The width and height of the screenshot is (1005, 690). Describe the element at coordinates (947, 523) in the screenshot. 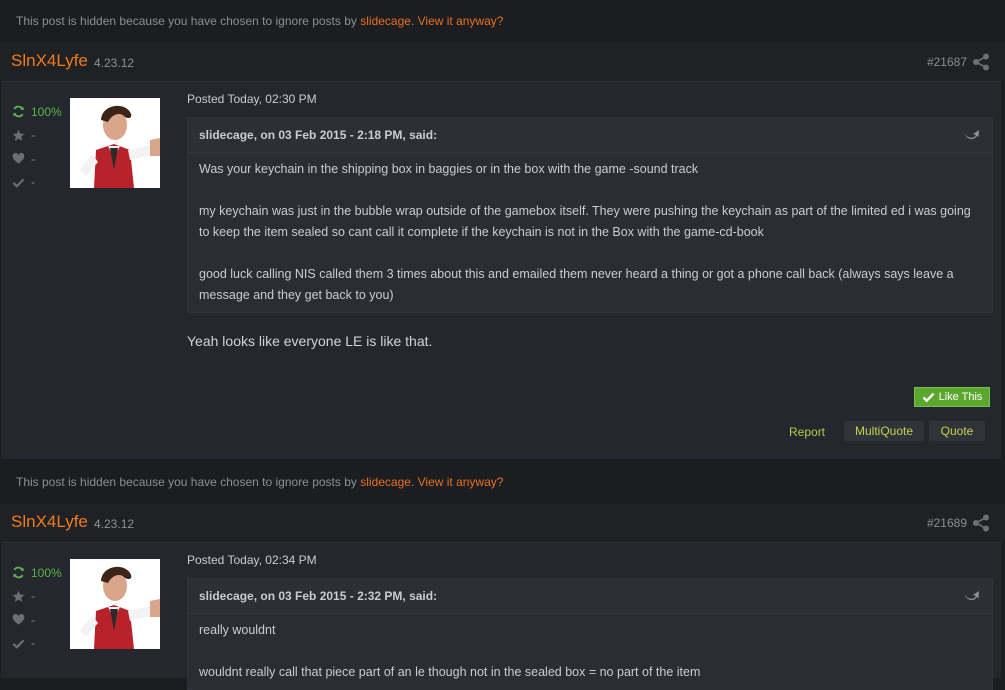

I see `post-number: #21689` at that location.